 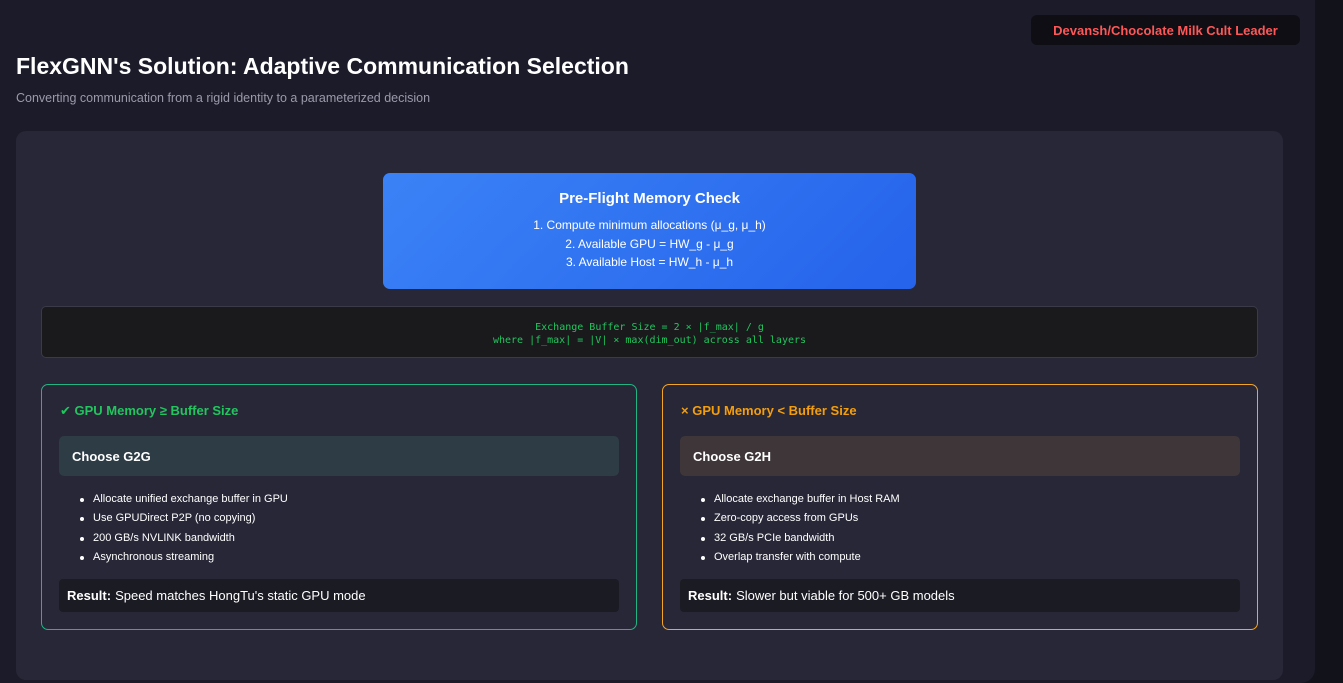 I want to click on list-item: Allocate exchange buffer in Host RAM, so click(x=799, y=499).